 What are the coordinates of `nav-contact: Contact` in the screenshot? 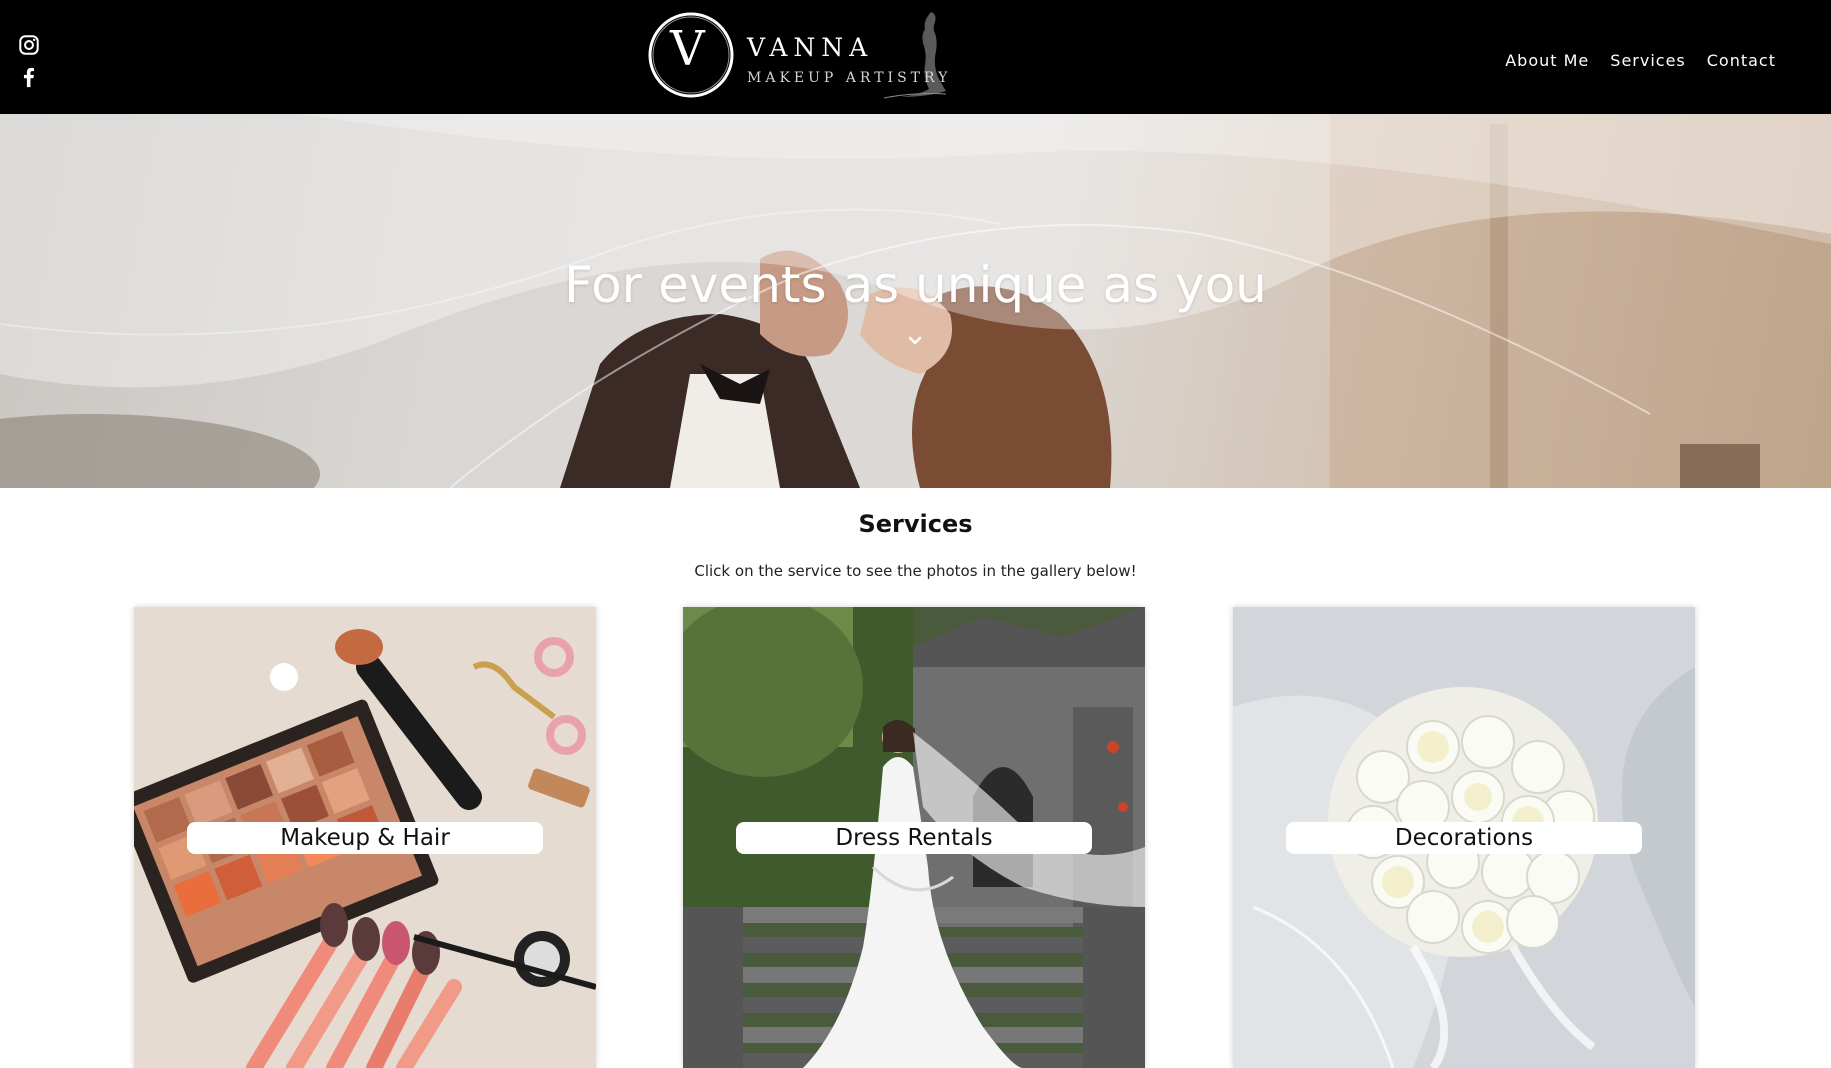 It's located at (1741, 60).